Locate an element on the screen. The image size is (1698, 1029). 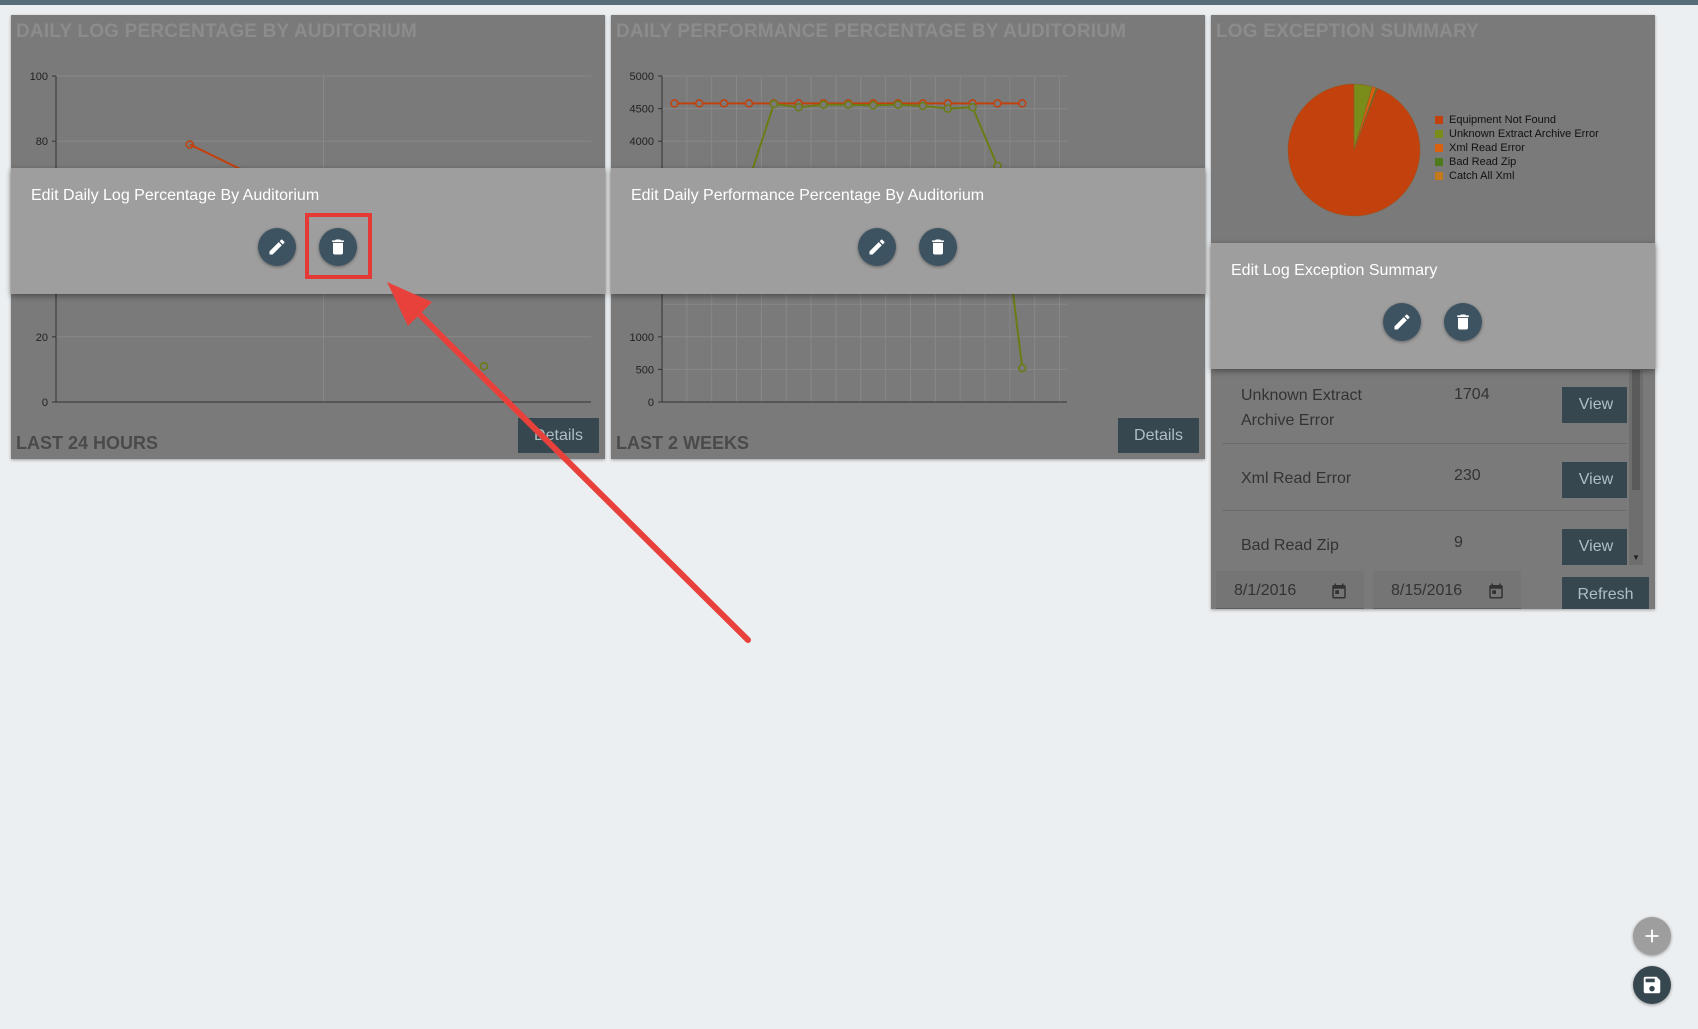
y-tick-label: 4500 is located at coordinates (642, 110).